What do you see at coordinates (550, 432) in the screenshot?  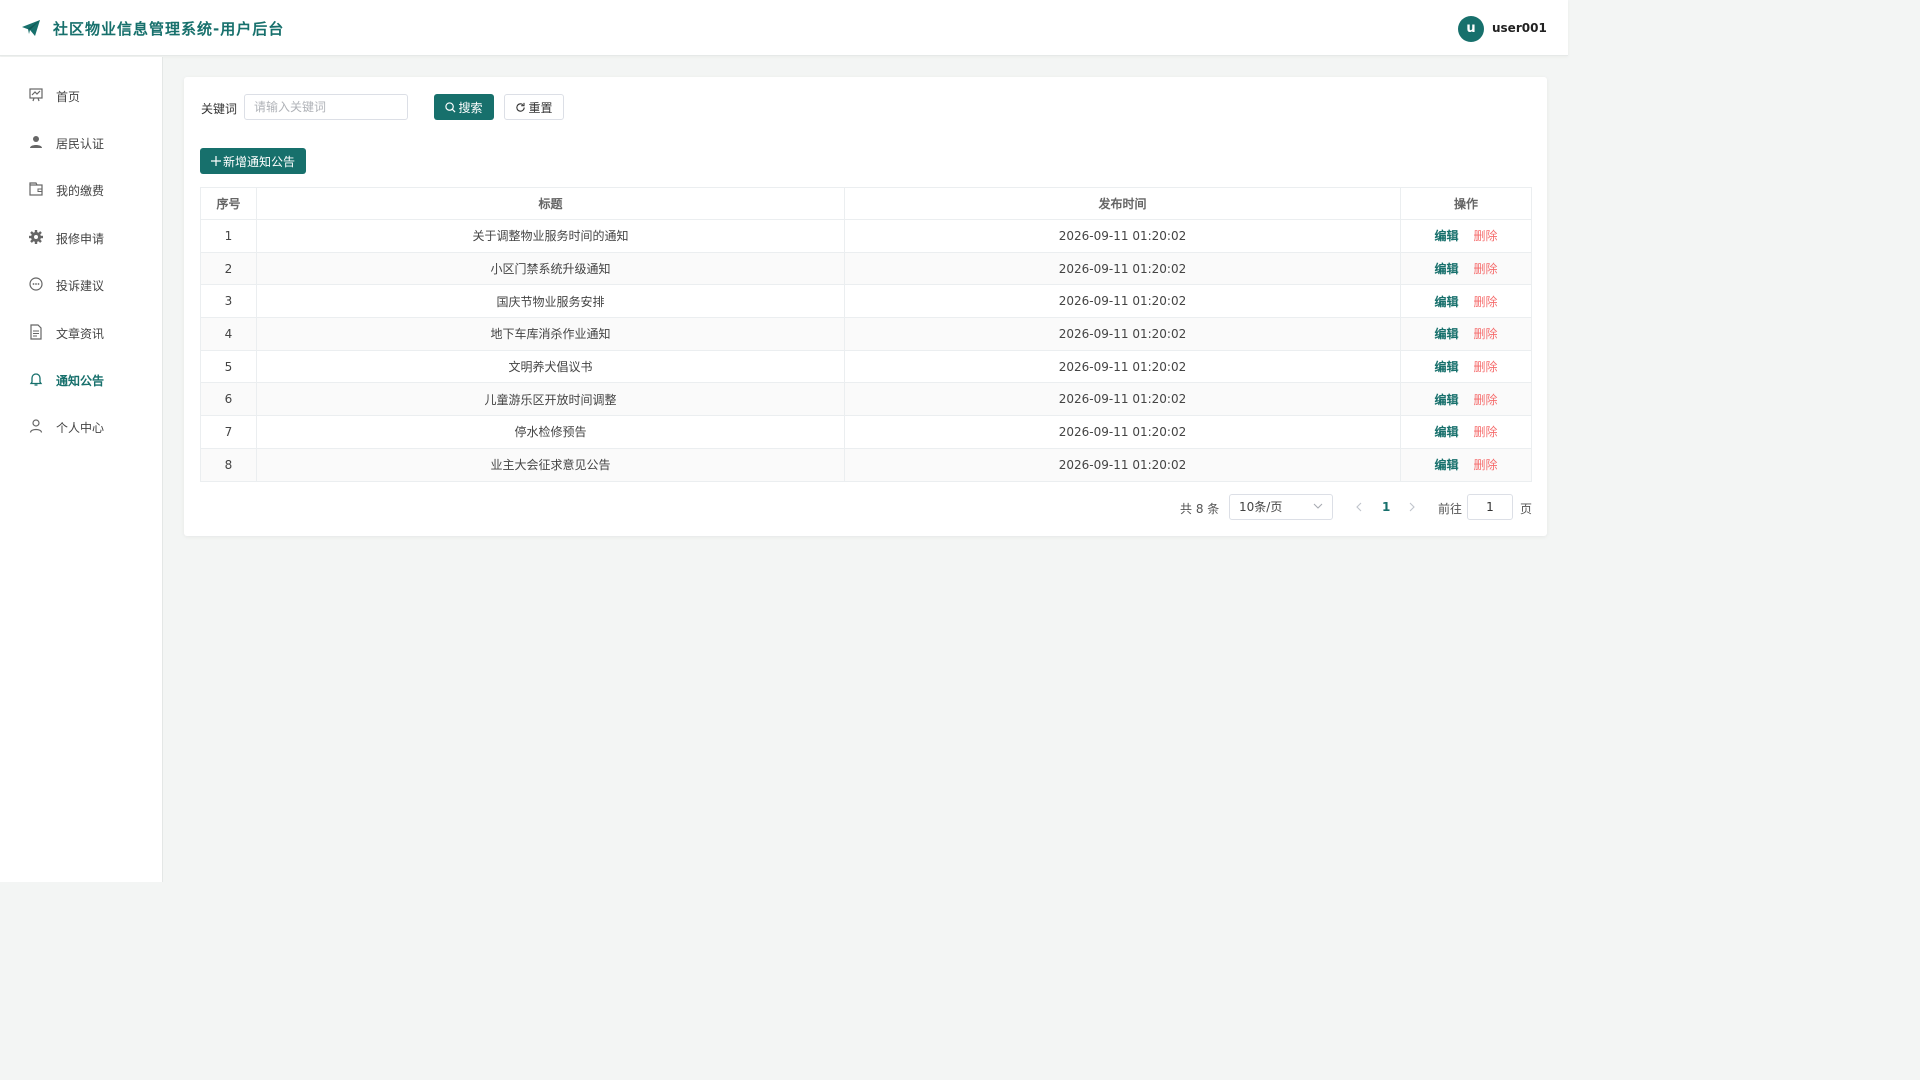 I see `row-title: 停水检修预告` at bounding box center [550, 432].